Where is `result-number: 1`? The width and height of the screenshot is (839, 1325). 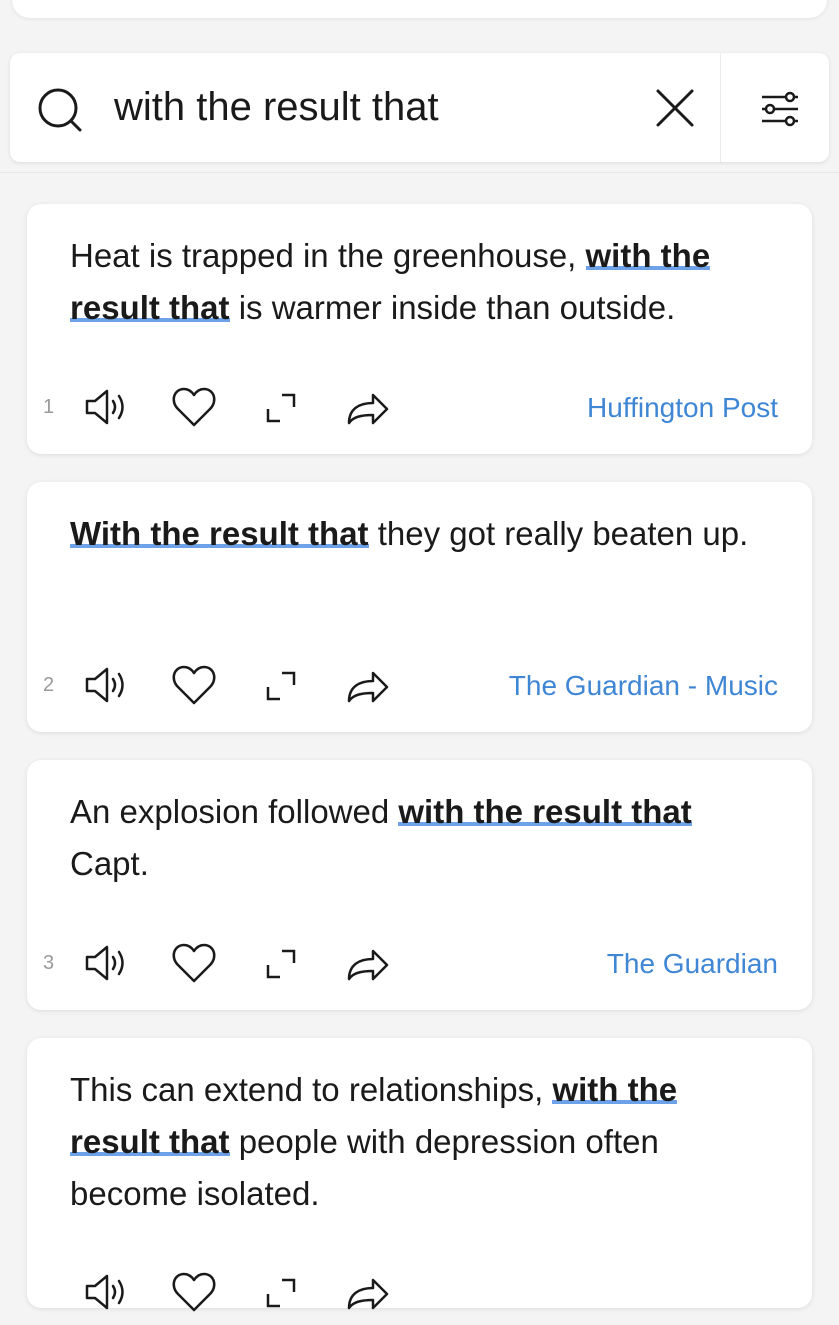 result-number: 1 is located at coordinates (49, 407).